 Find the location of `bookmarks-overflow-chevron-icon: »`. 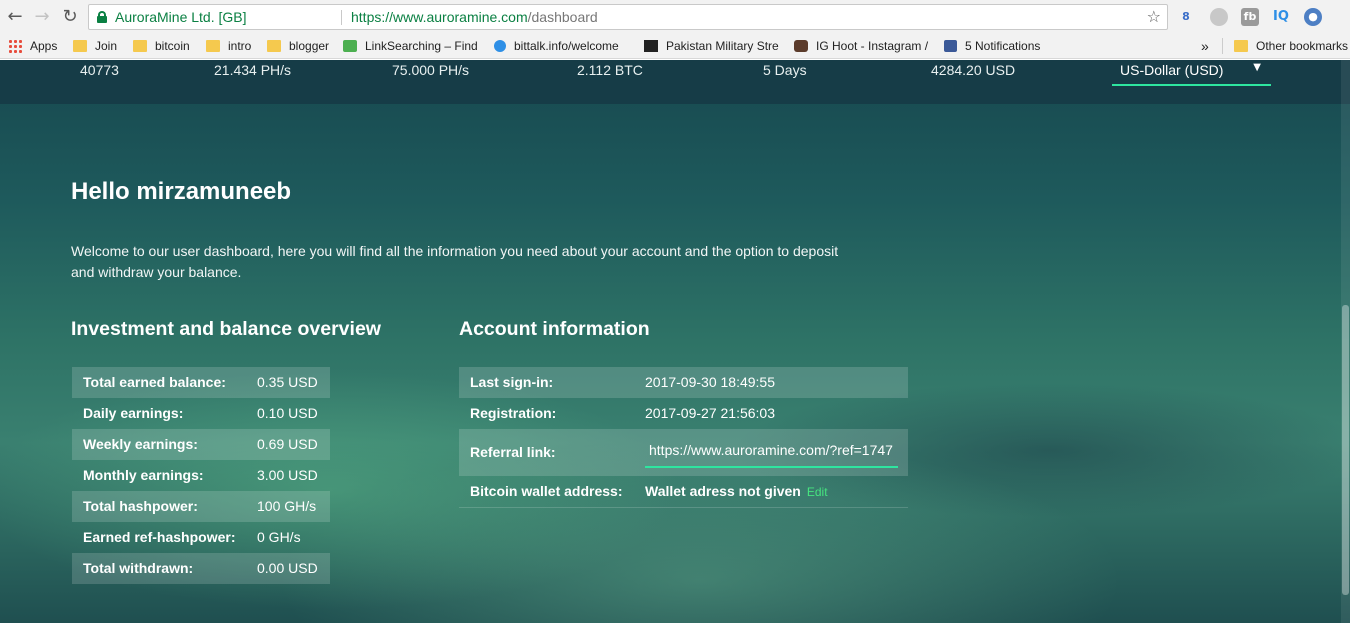

bookmarks-overflow-chevron-icon: » is located at coordinates (1205, 47).